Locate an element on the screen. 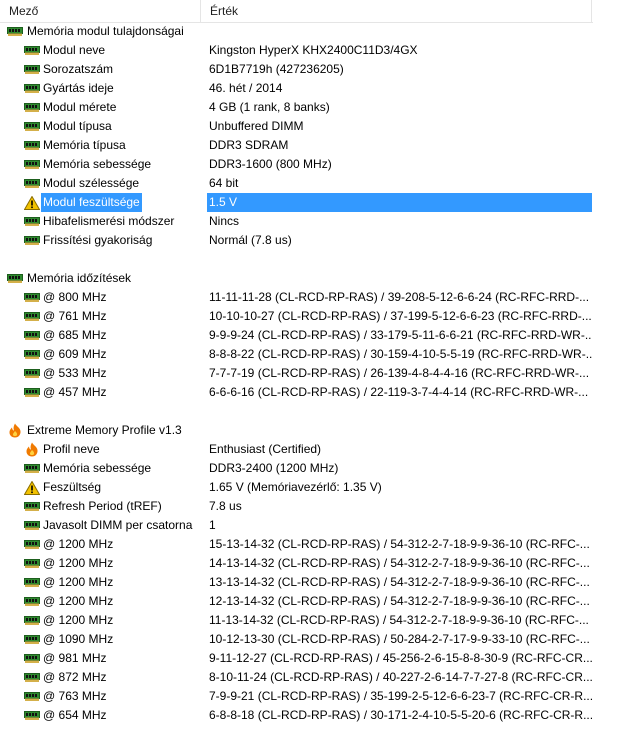 This screenshot has height=738, width=618. column-header-value: Érték is located at coordinates (396, 11).